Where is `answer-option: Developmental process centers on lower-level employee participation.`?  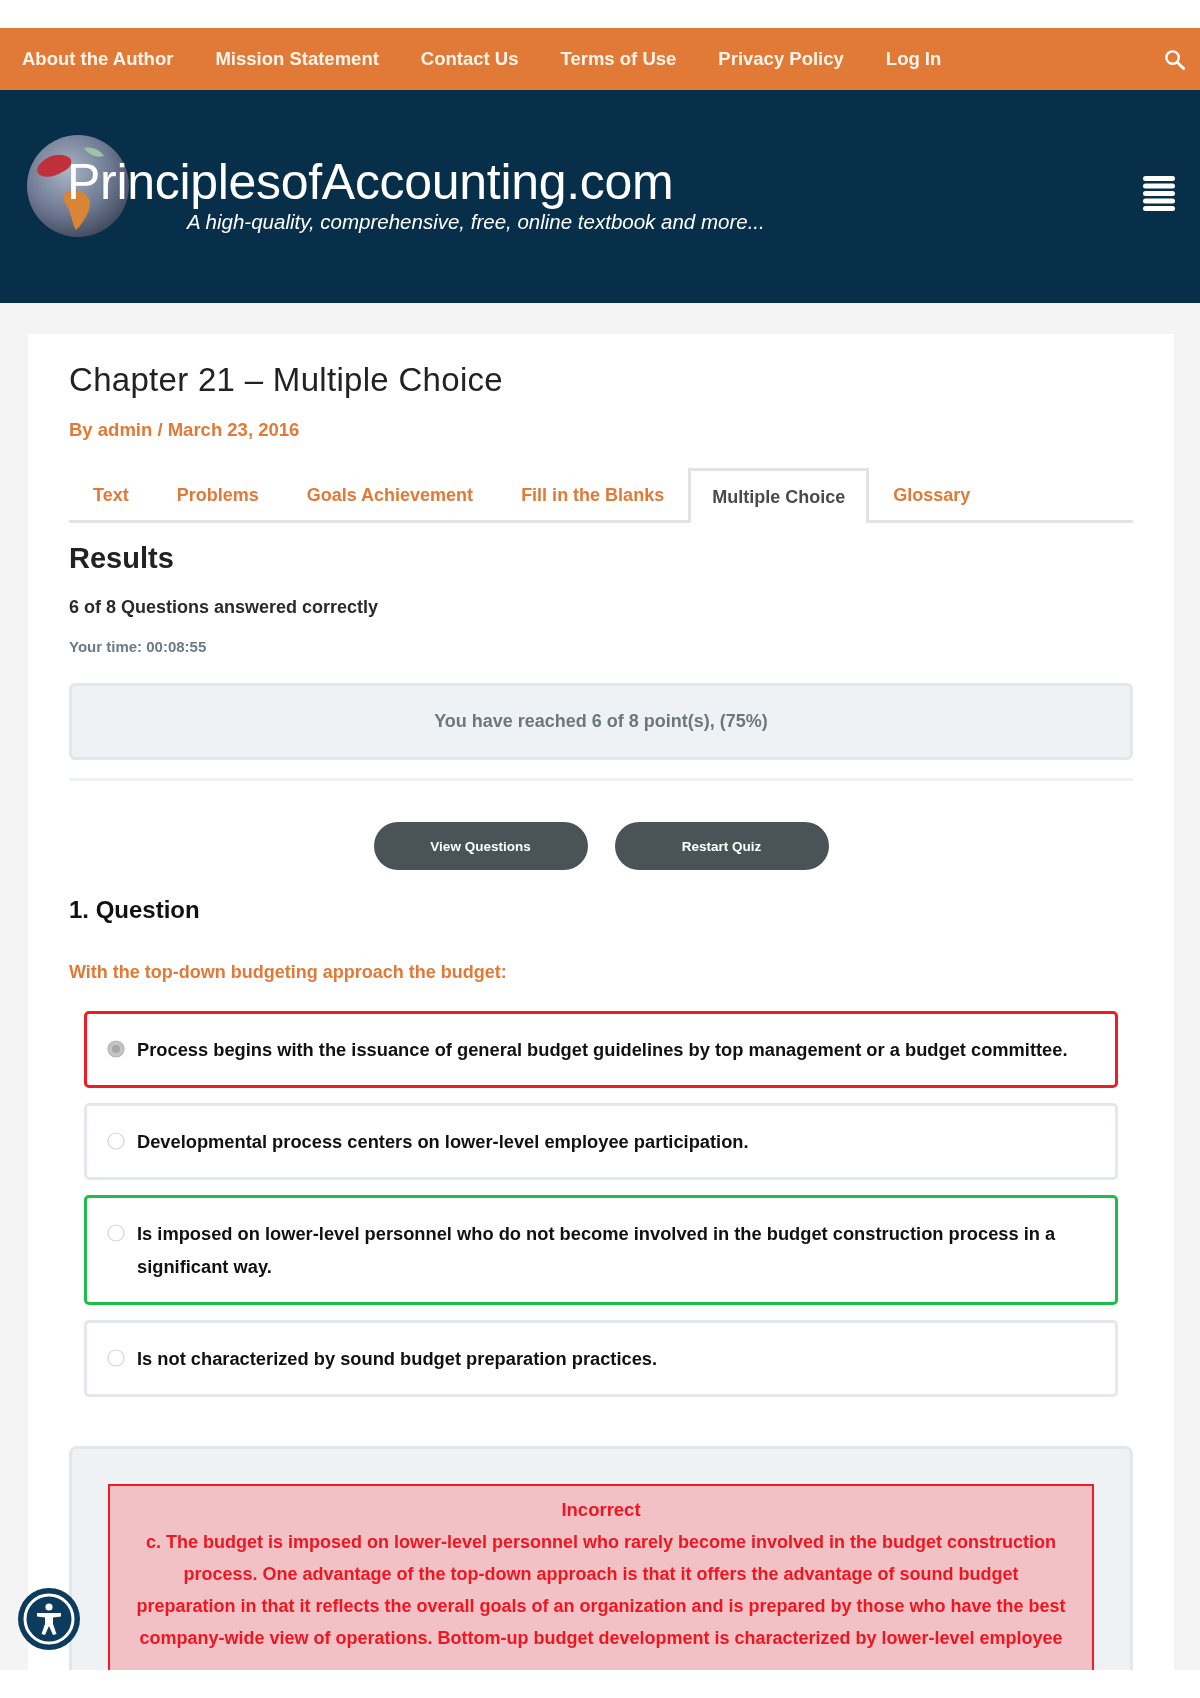
answer-option: Developmental process centers on lower-level employee participation. is located at coordinates (601, 1141).